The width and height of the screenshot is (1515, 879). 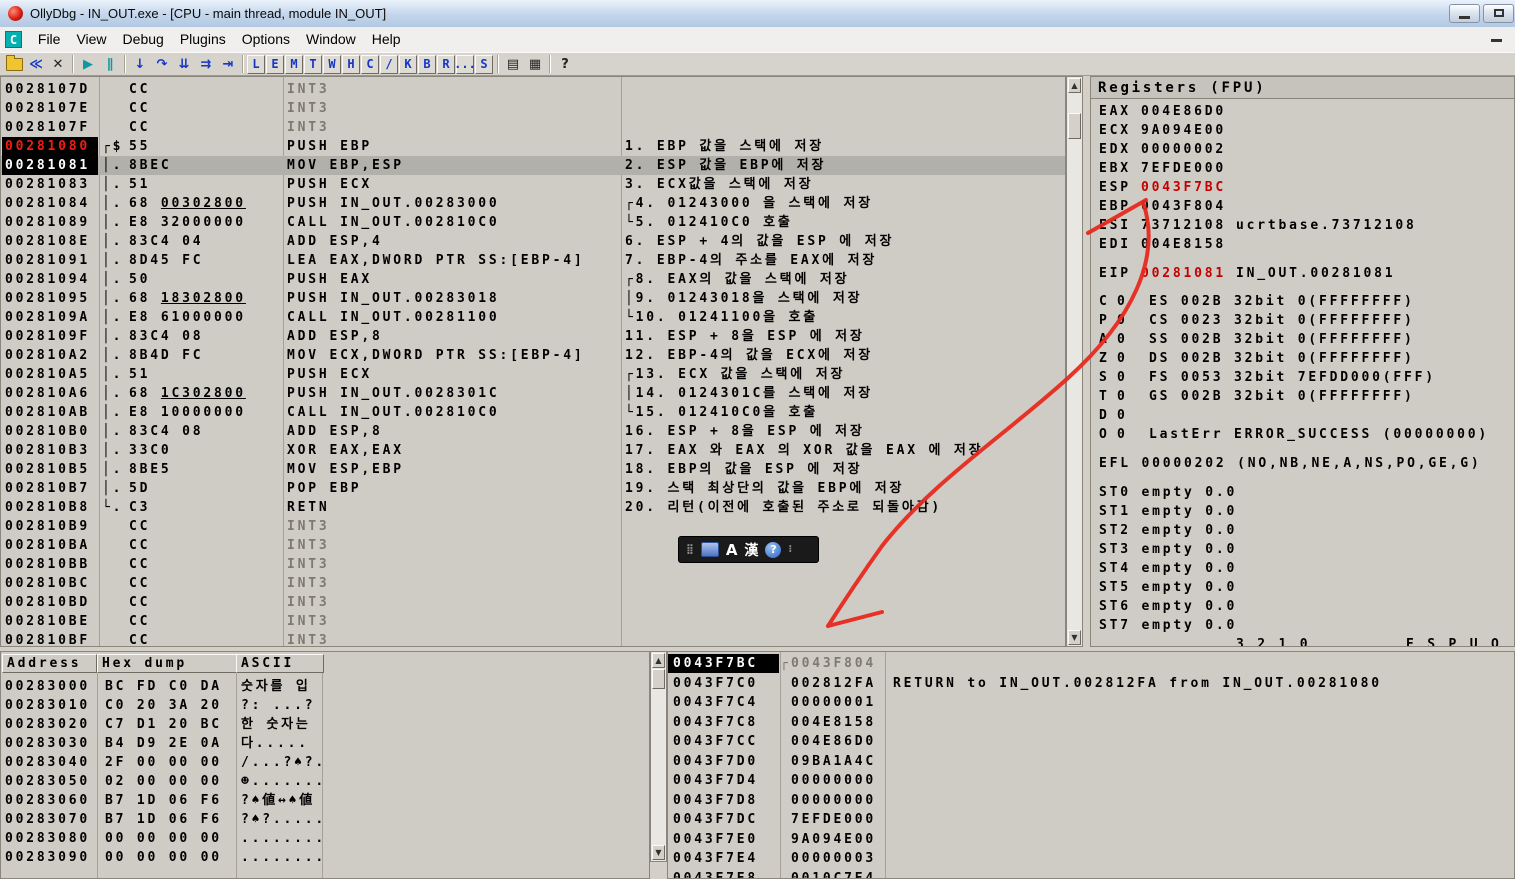 I want to click on close-program-button: ✕, so click(x=58, y=64).